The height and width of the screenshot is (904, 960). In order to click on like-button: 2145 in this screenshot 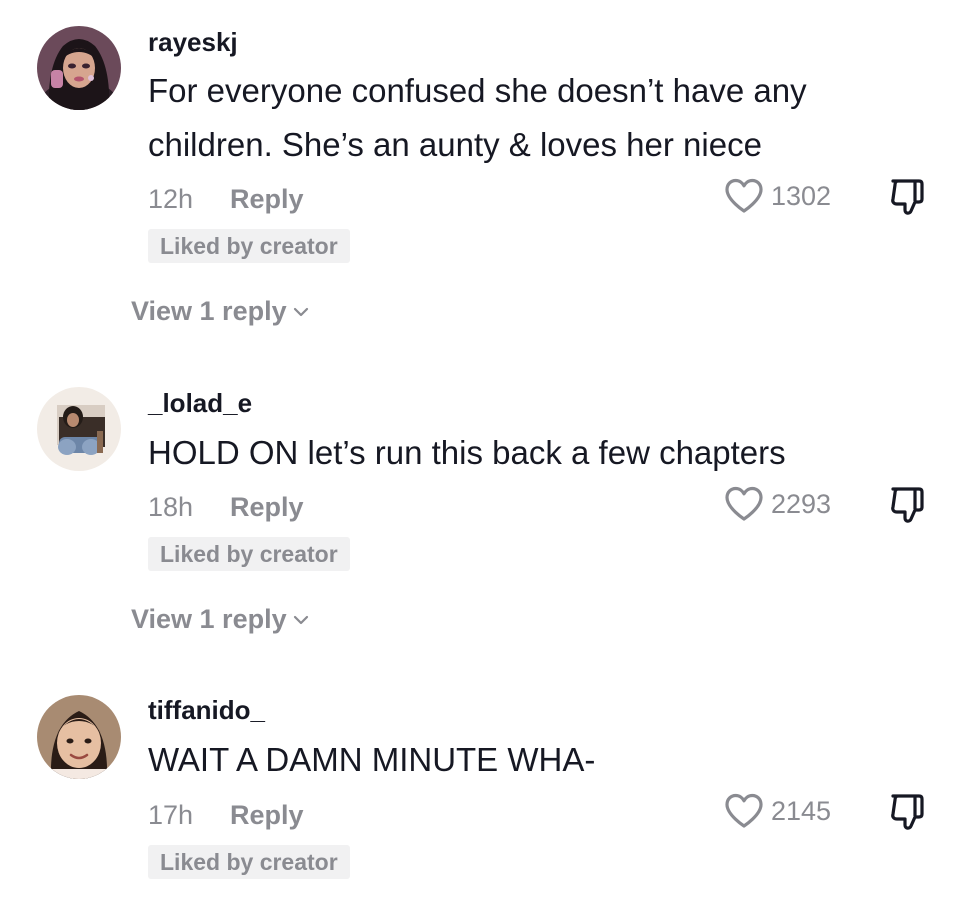, I will do `click(777, 811)`.